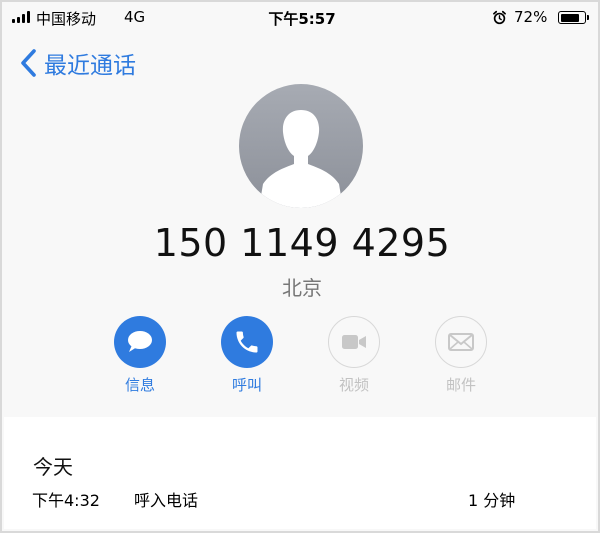 The height and width of the screenshot is (533, 600). I want to click on contact-avatar, so click(301, 146).